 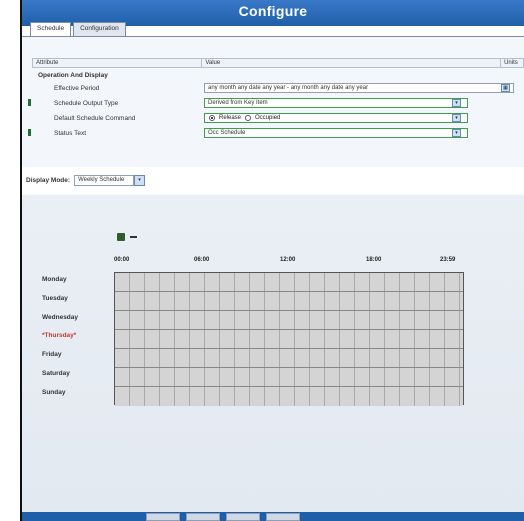 I want to click on minus-icon, so click(x=133, y=237).